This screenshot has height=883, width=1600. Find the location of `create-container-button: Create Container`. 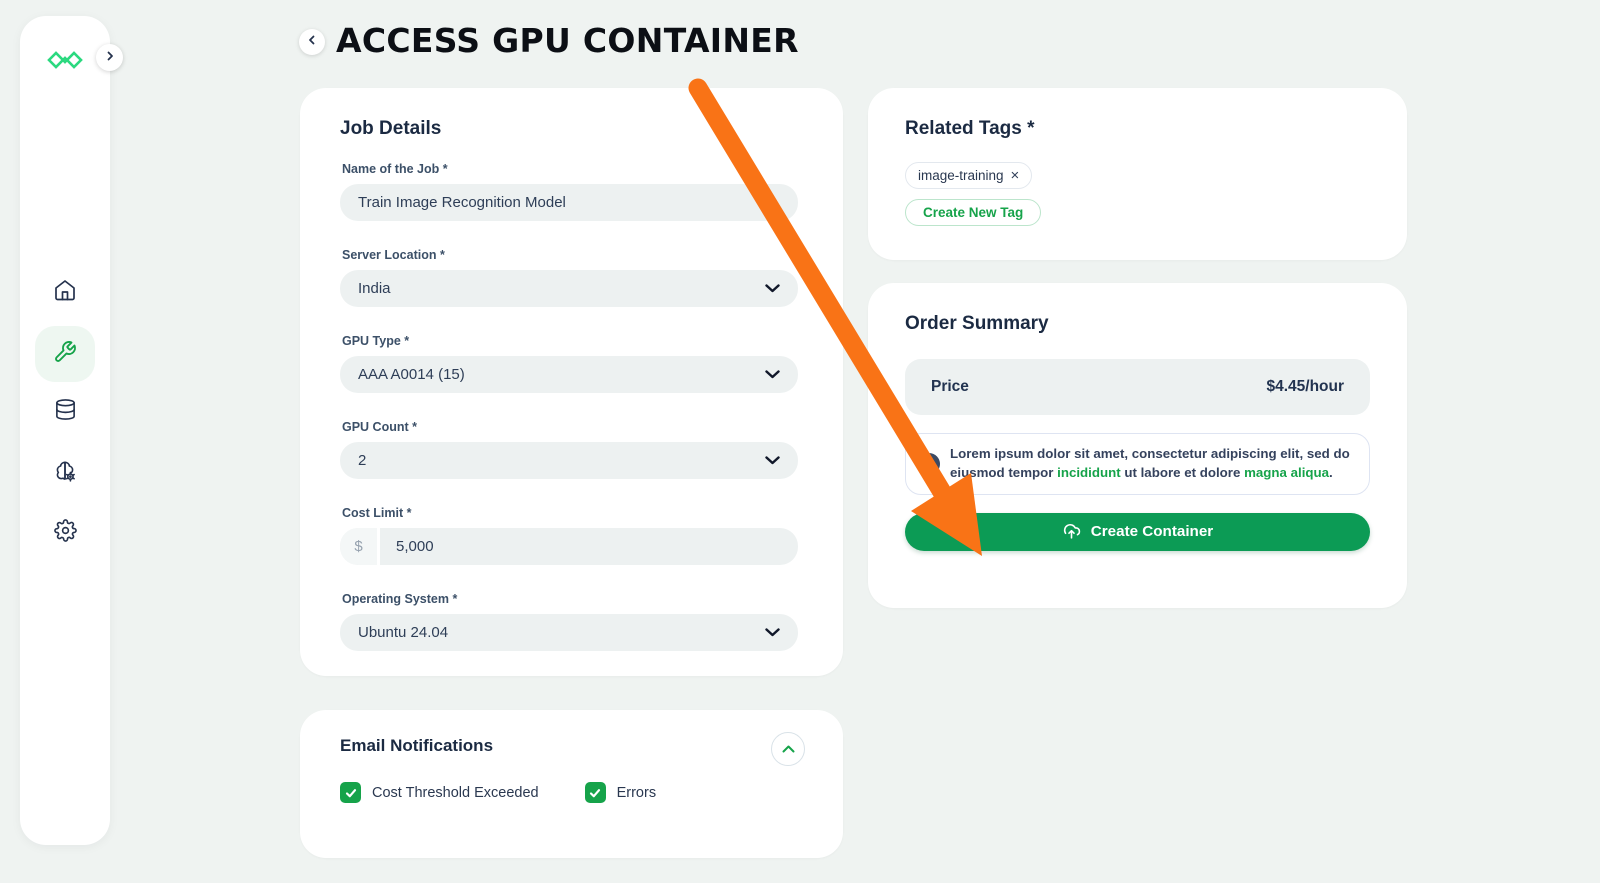

create-container-button: Create Container is located at coordinates (1137, 531).